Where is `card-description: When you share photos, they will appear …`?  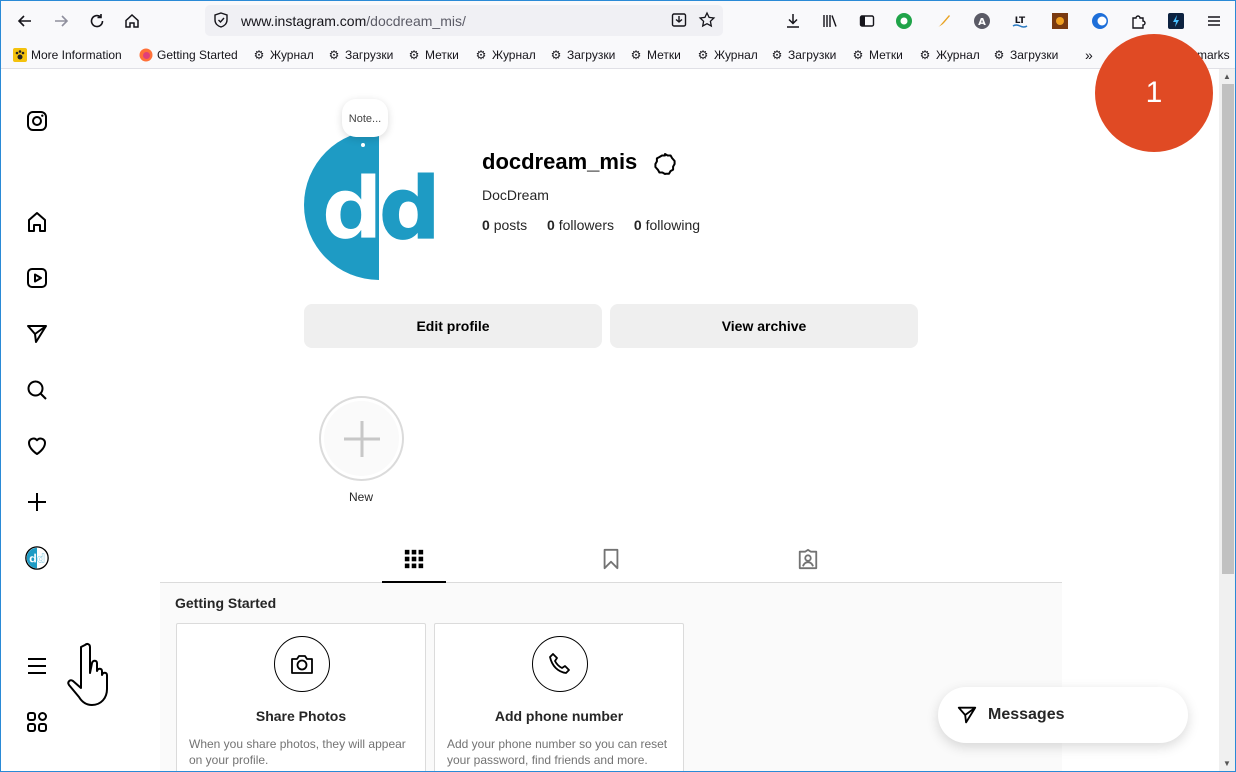 card-description: When you share photos, they will appear … is located at coordinates (297, 752).